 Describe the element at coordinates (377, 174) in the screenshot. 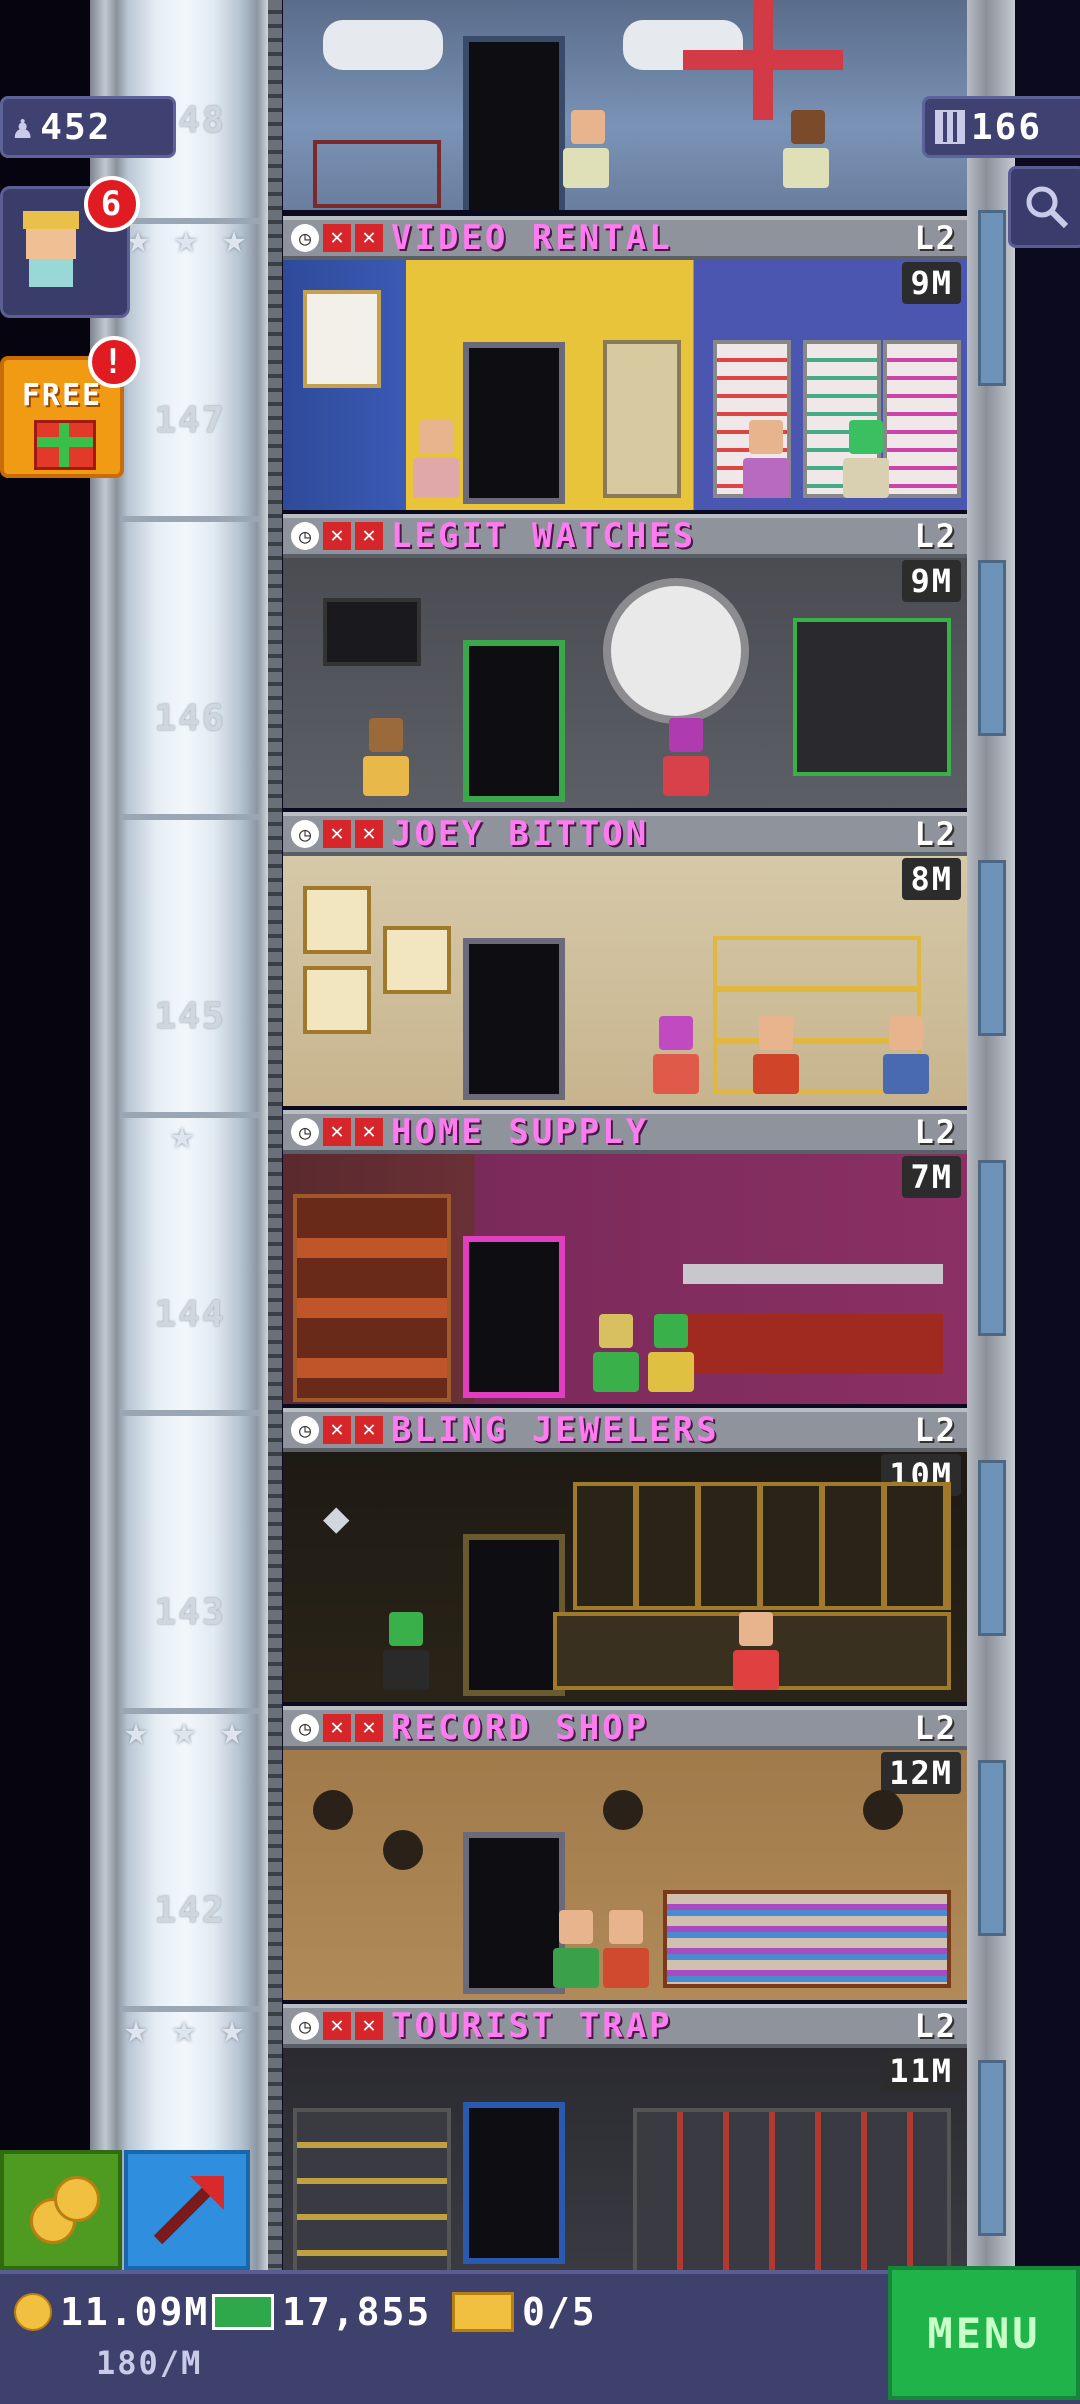

I see `rack-decor` at that location.